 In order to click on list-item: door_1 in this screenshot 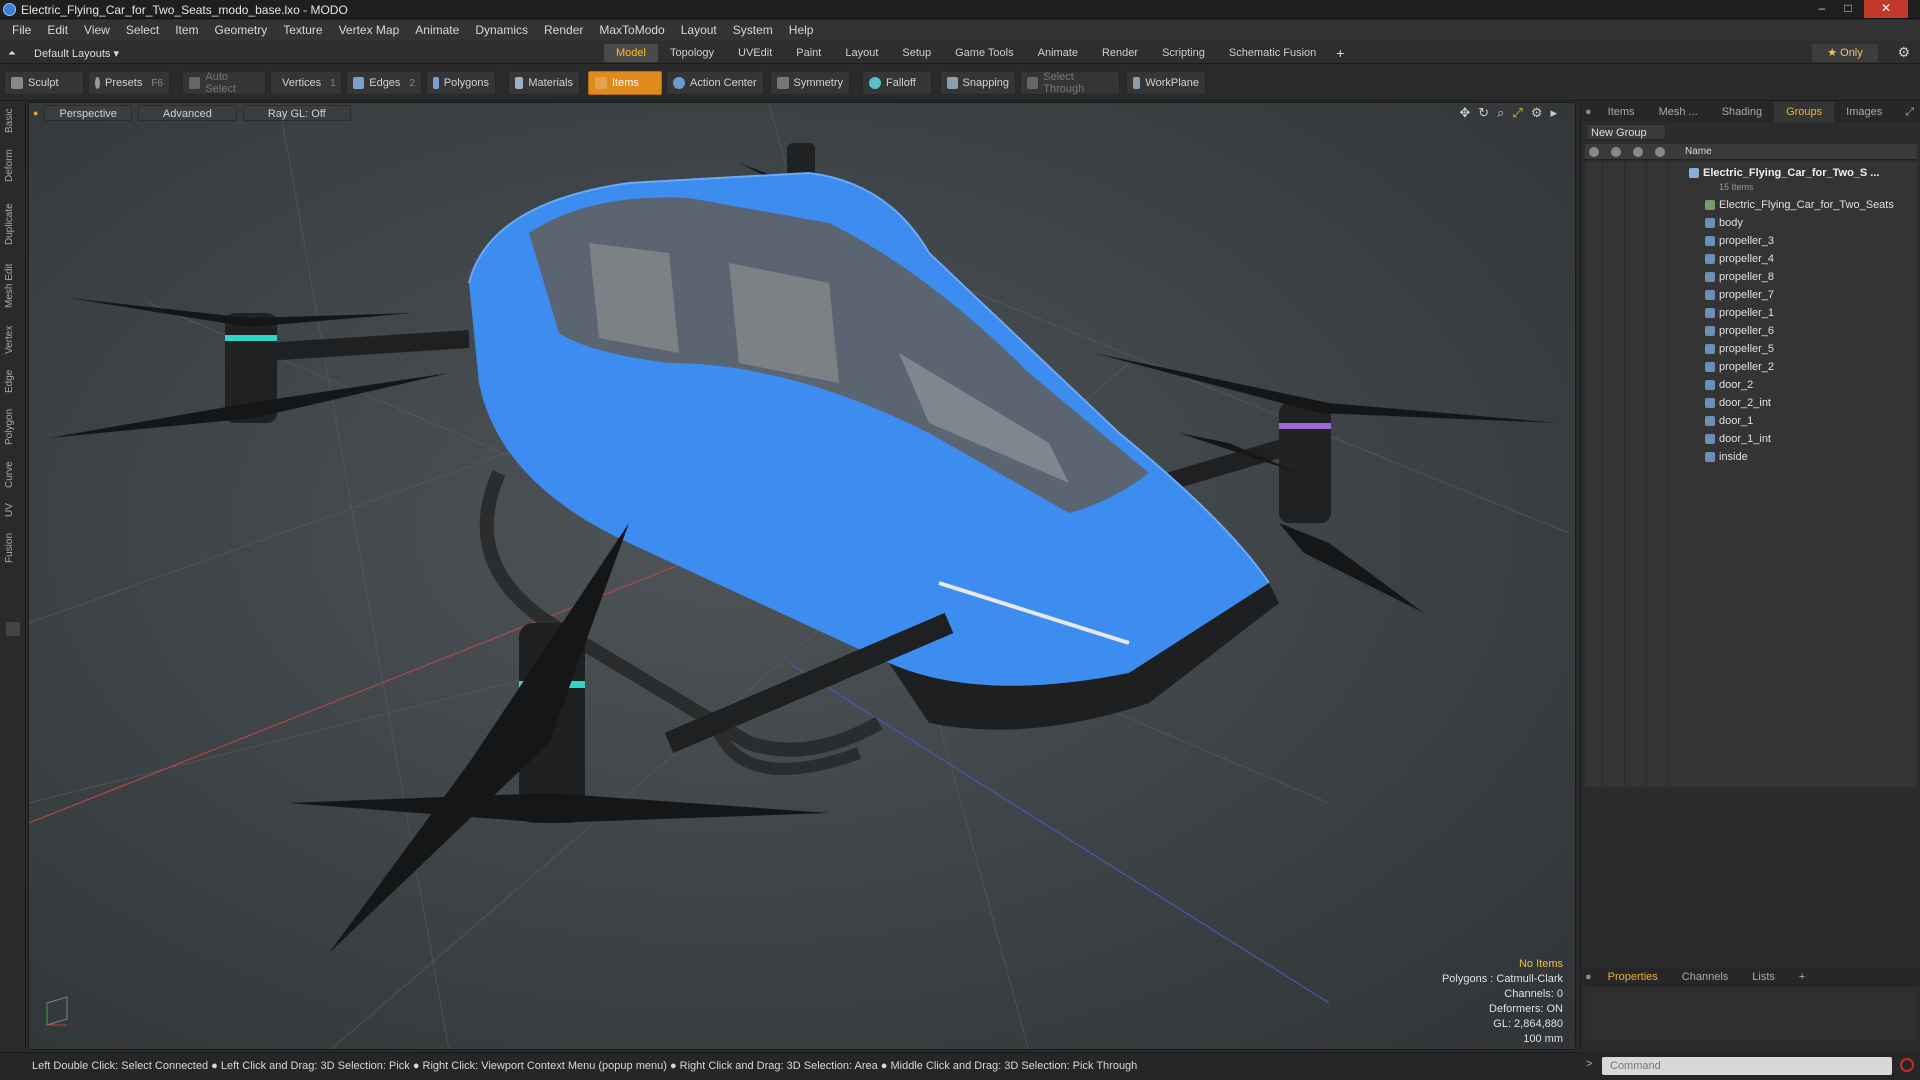, I will do `click(1751, 421)`.